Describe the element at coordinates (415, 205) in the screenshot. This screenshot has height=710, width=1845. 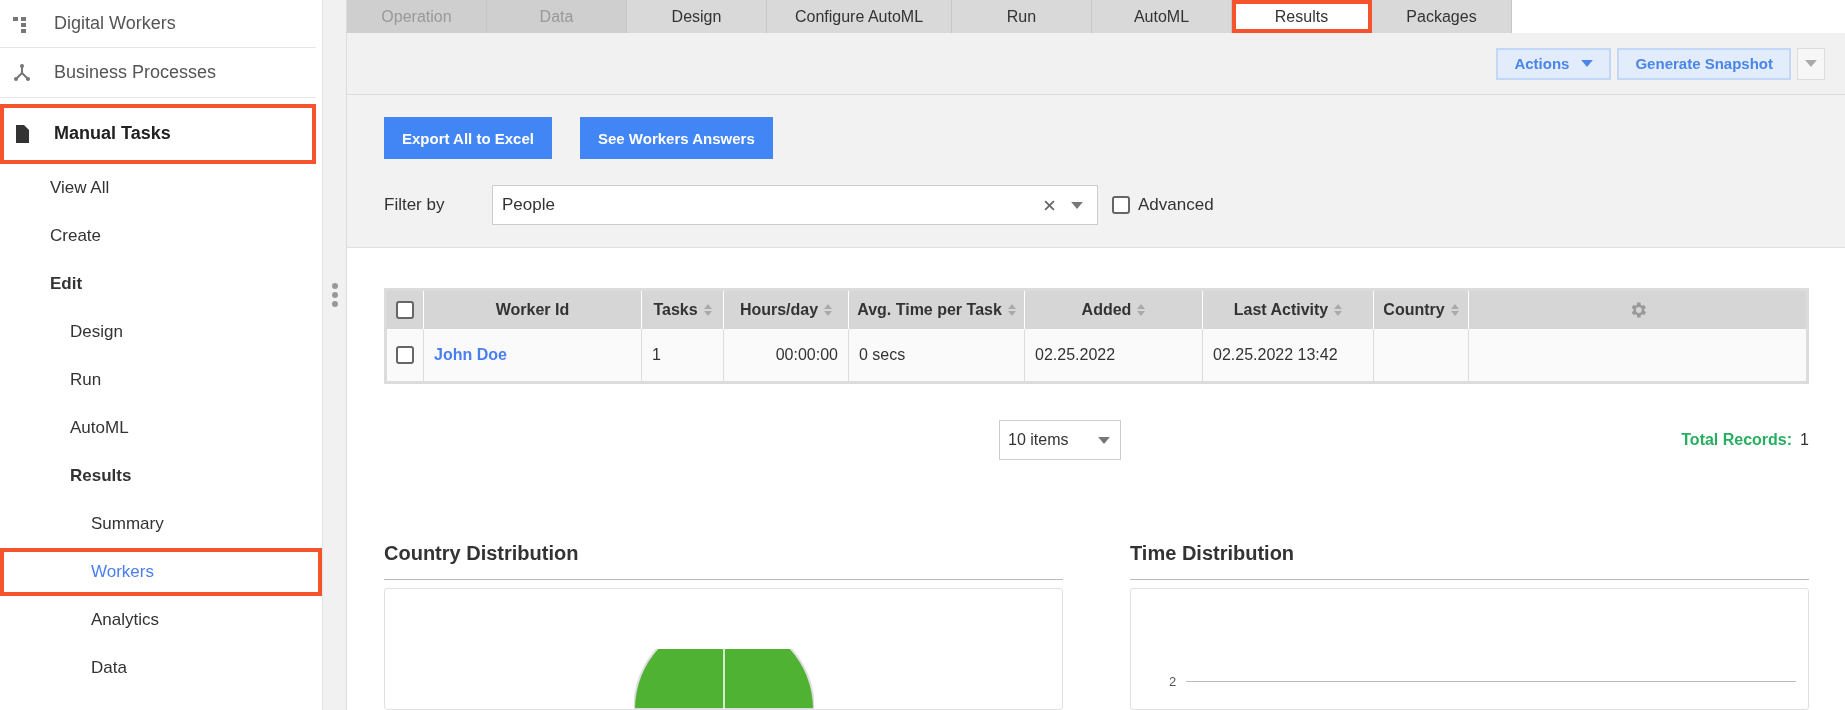
I see `filter-label: Filter by` at that location.